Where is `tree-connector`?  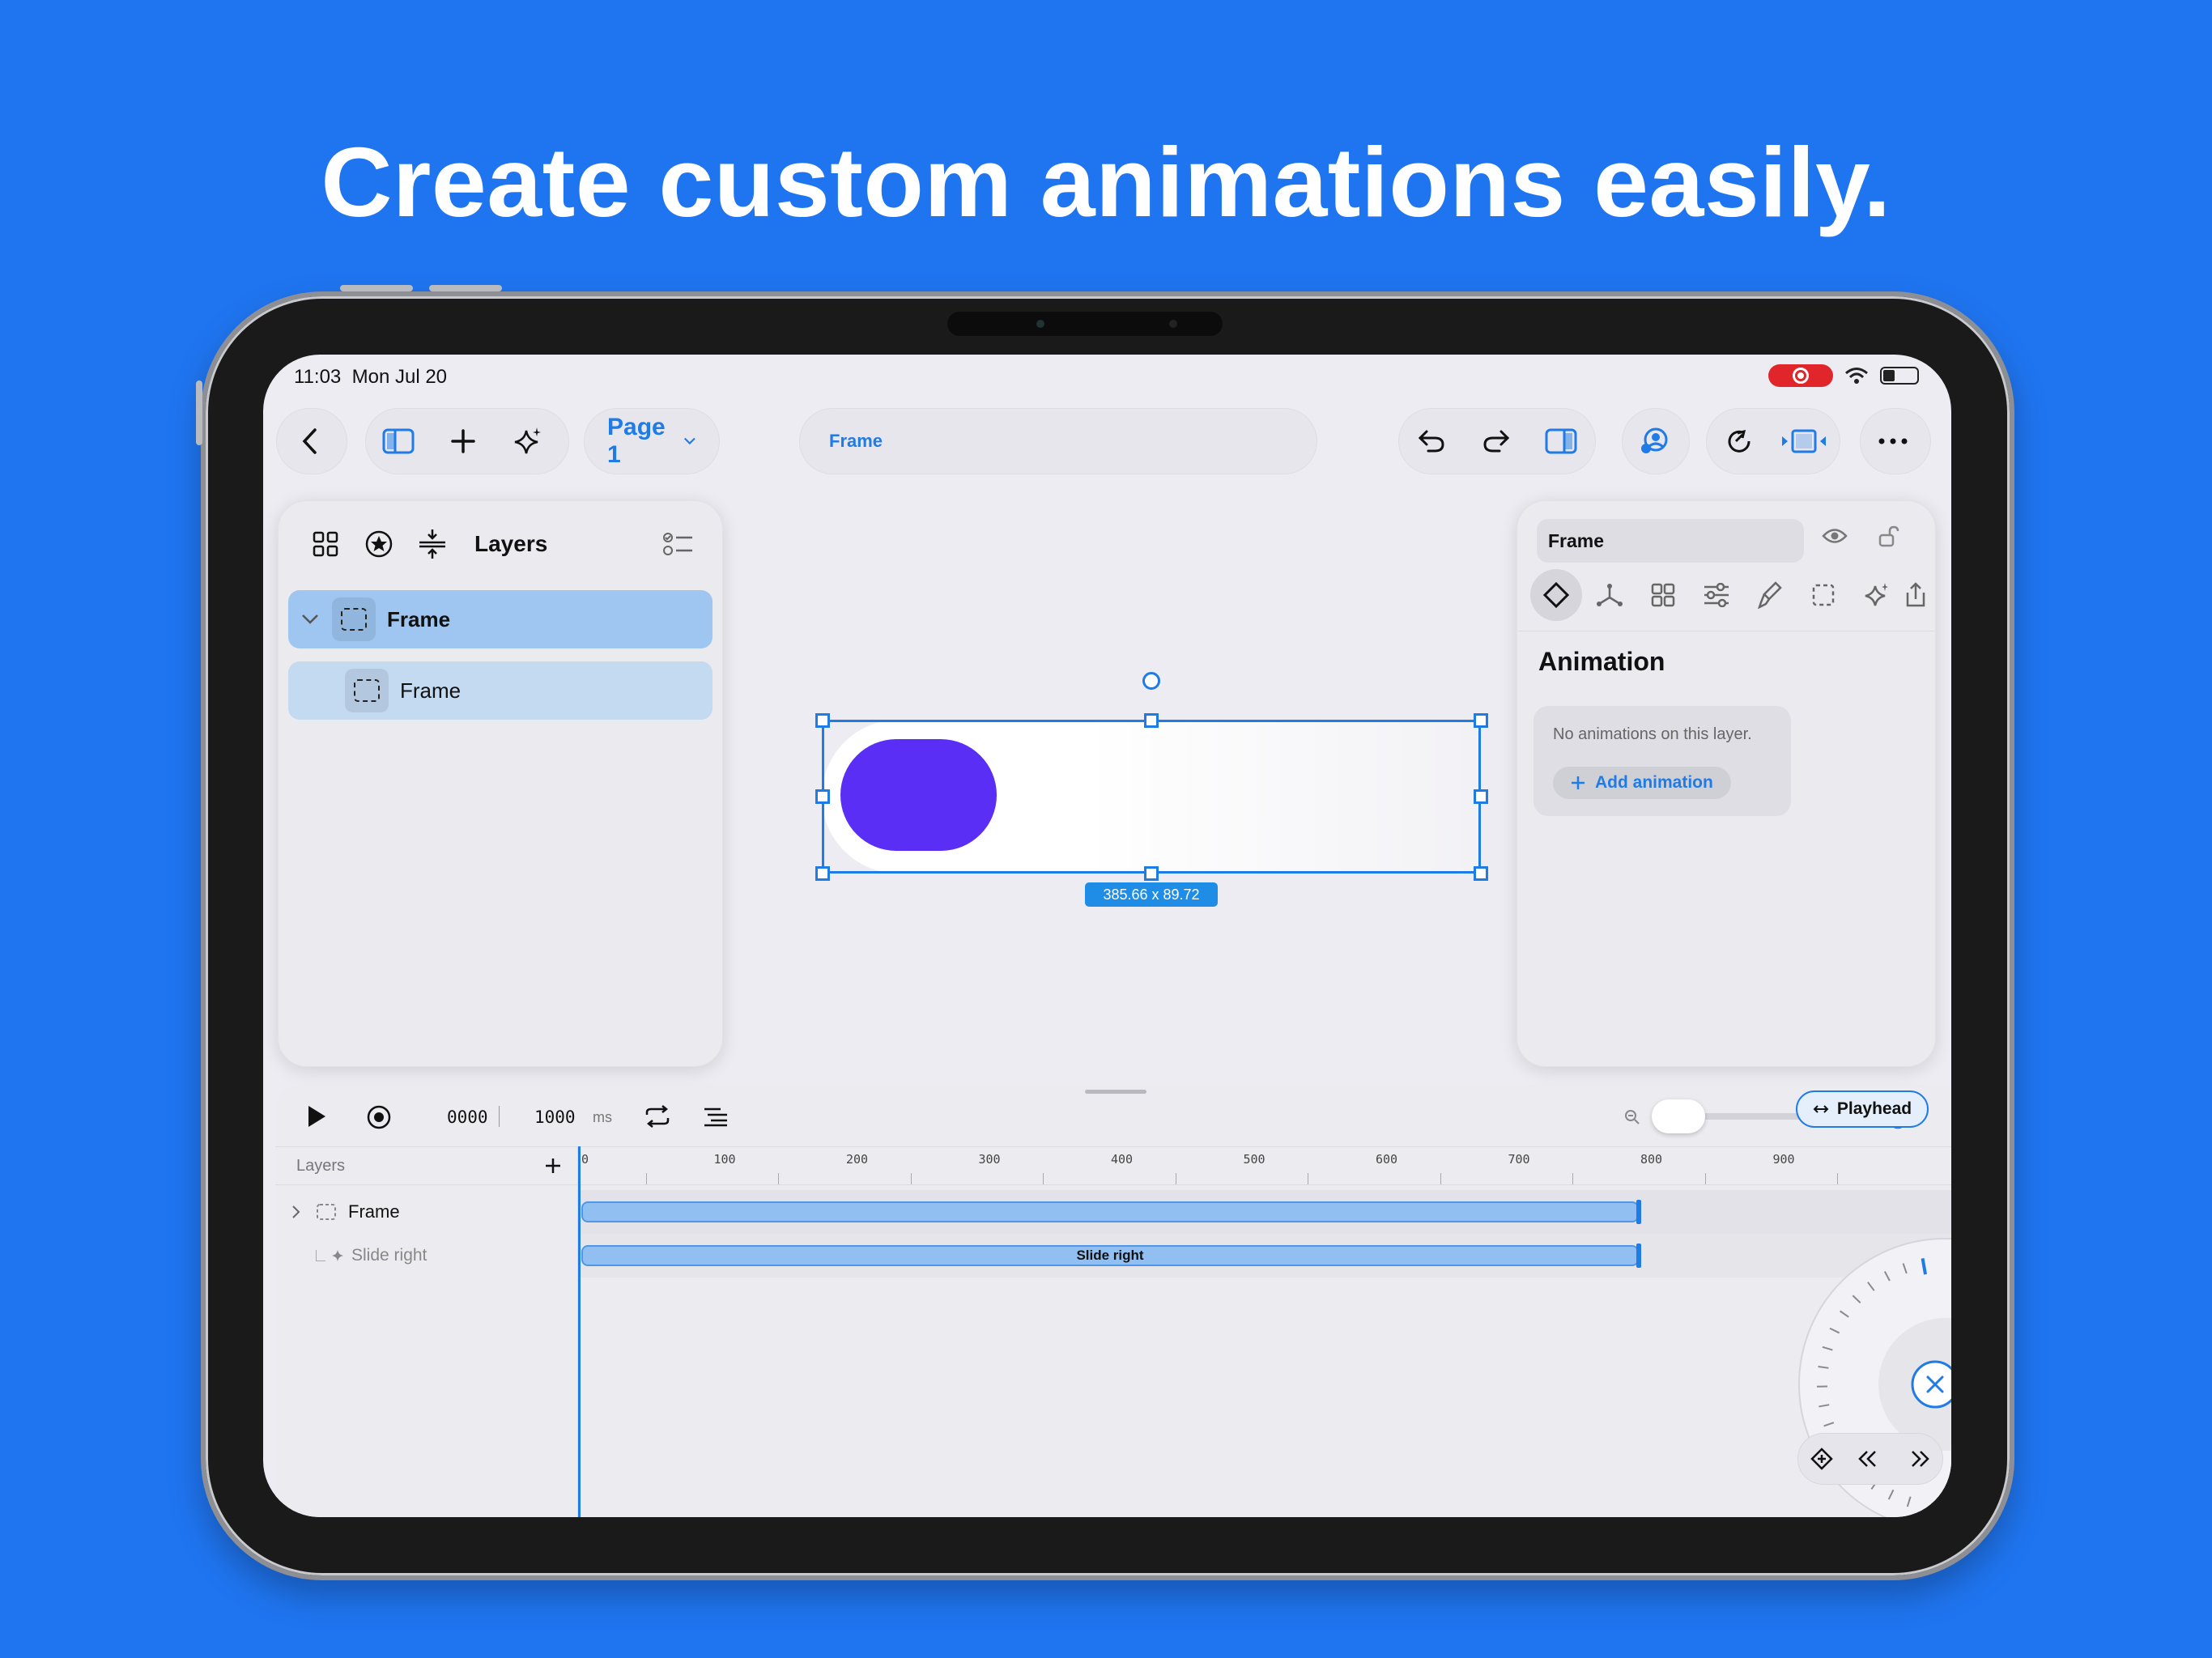
tree-connector is located at coordinates (320, 1255).